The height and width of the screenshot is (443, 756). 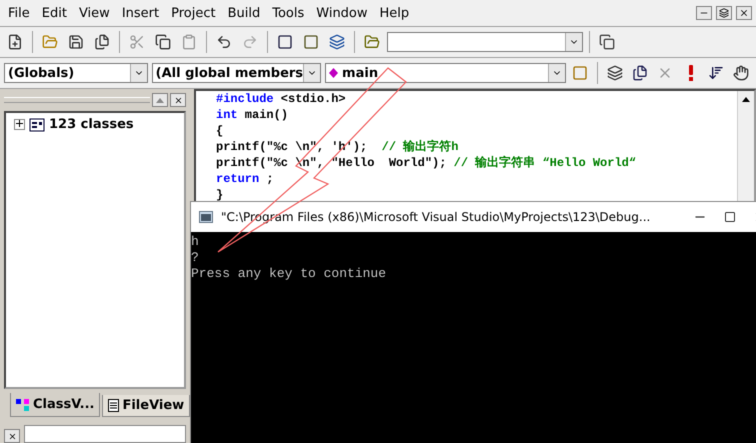 I want to click on console-icon, so click(x=206, y=217).